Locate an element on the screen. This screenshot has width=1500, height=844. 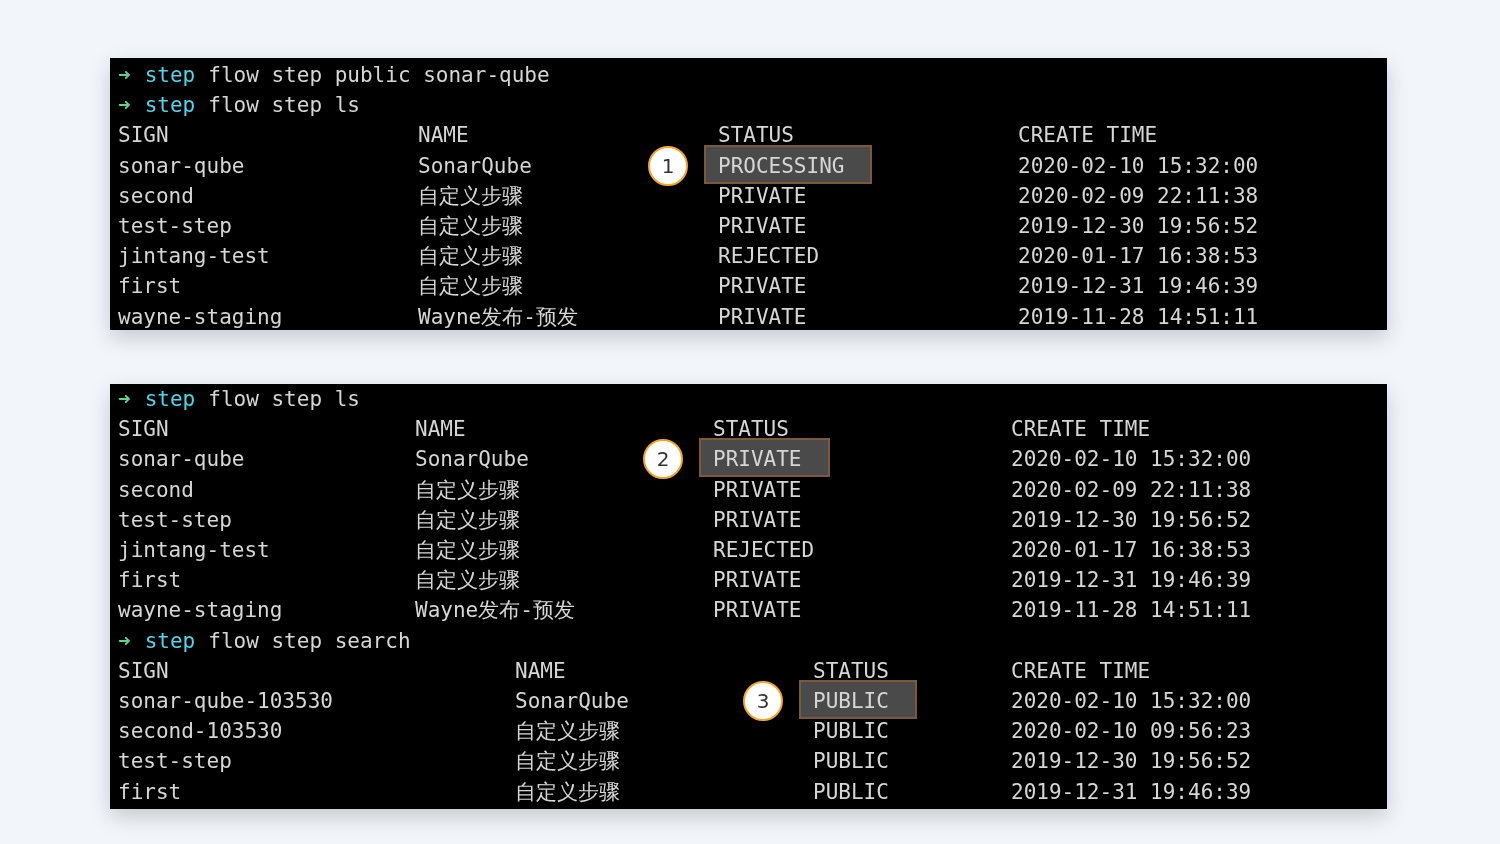
command-args: flow step search is located at coordinates (309, 641).